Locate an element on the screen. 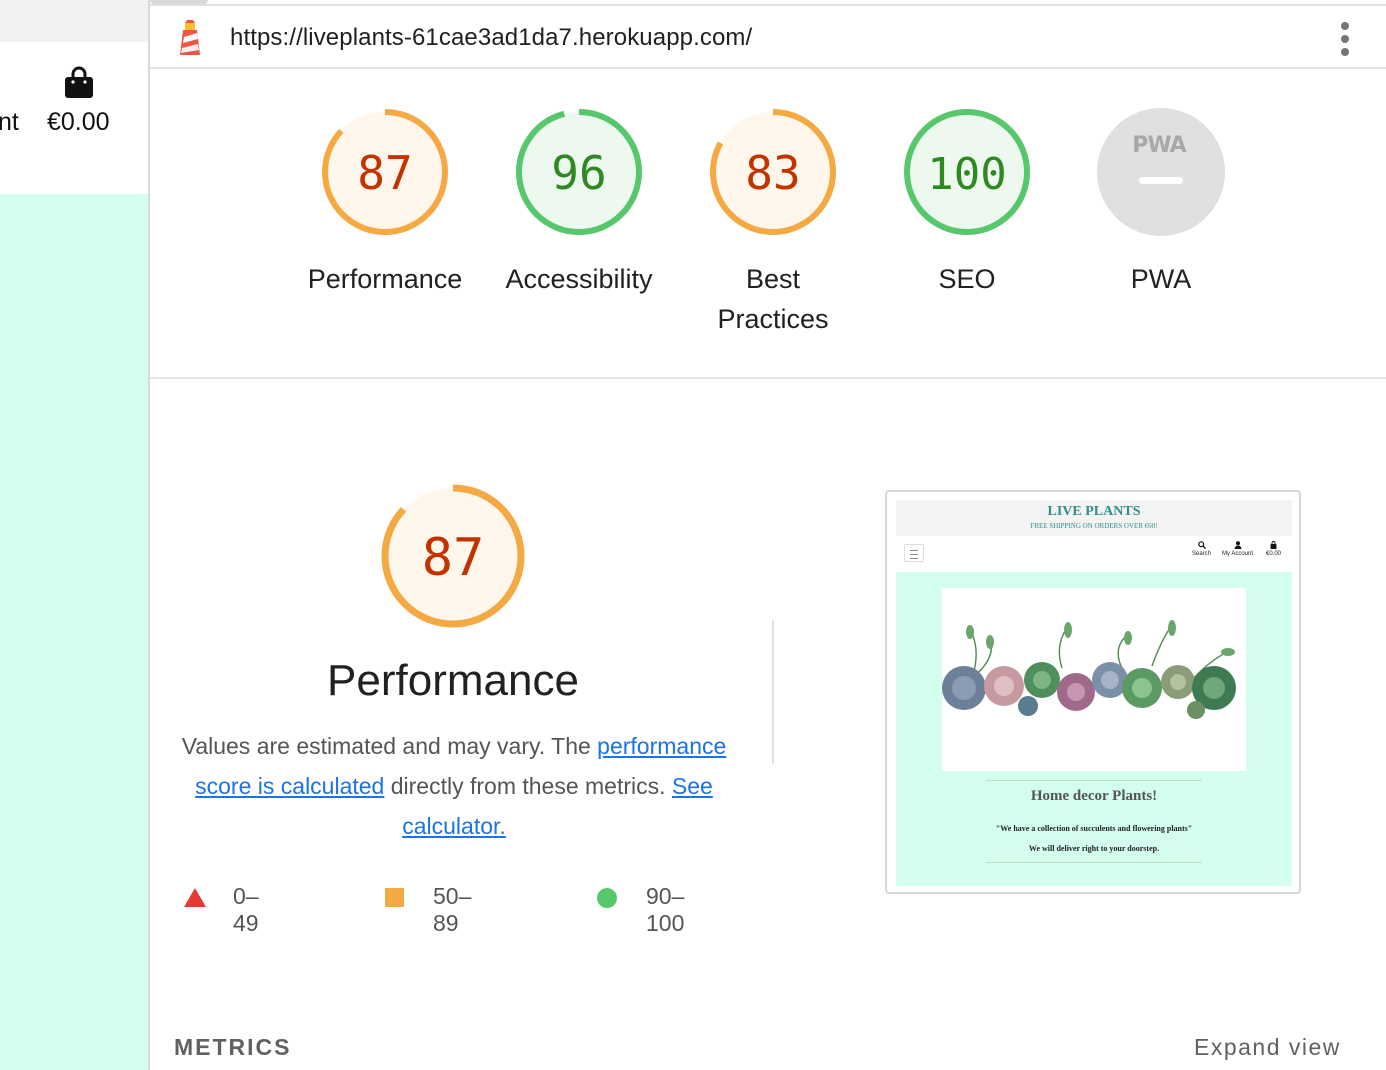  gauge-seo-score: 100 is located at coordinates (966, 174).